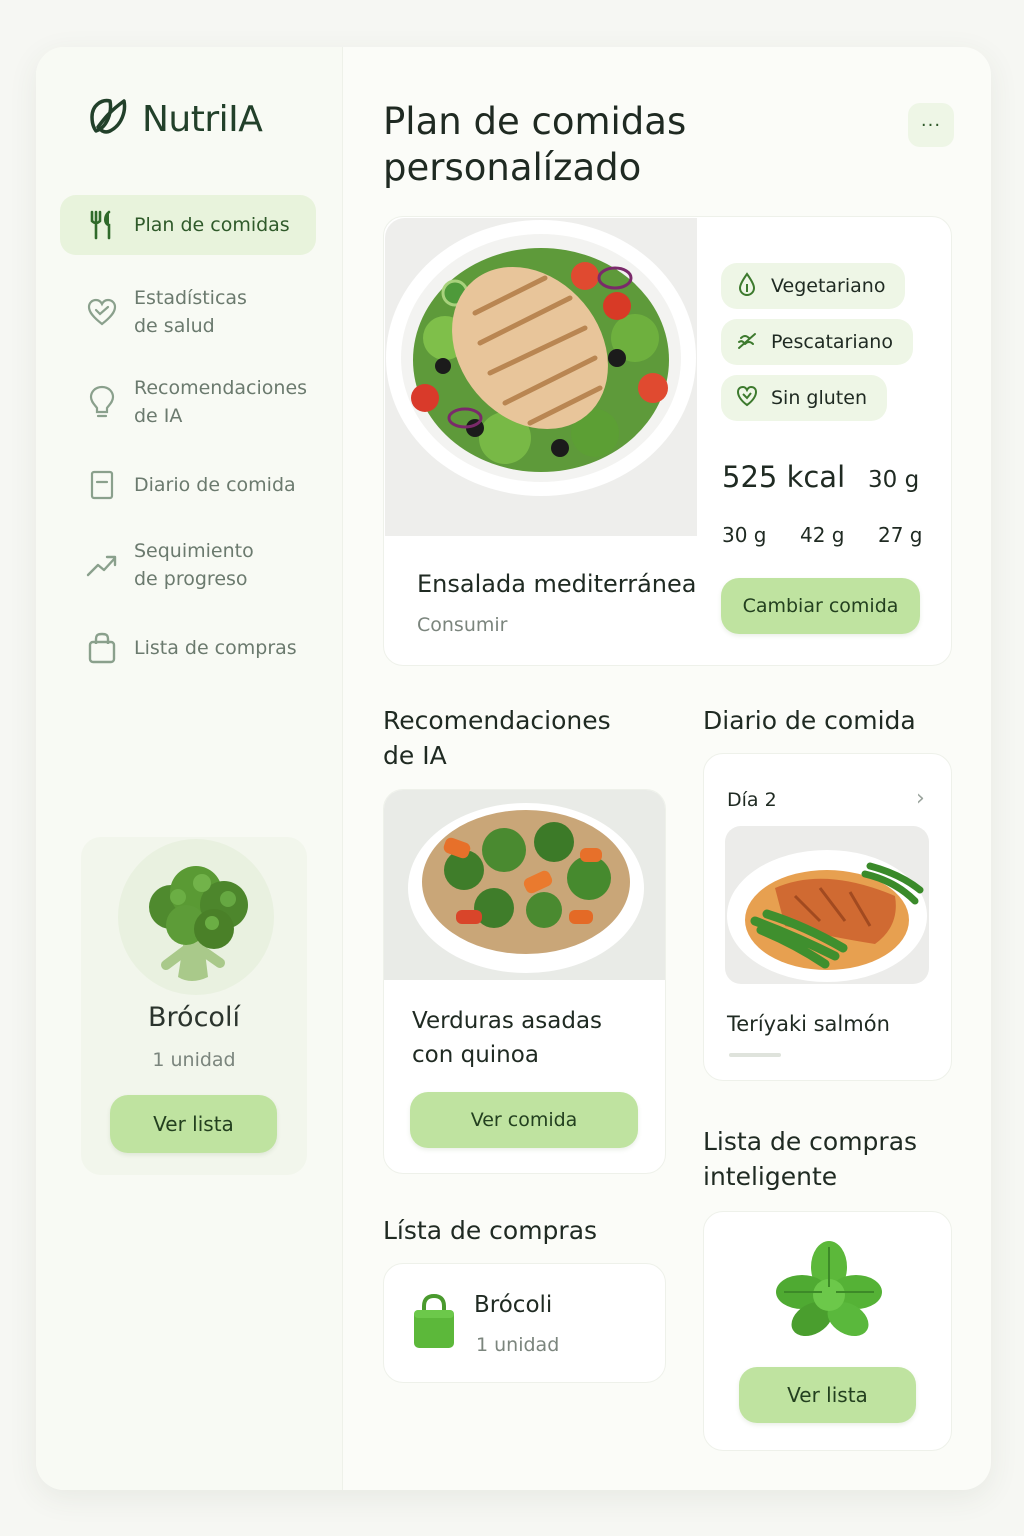  I want to click on macro-value: 27 g, so click(900, 535).